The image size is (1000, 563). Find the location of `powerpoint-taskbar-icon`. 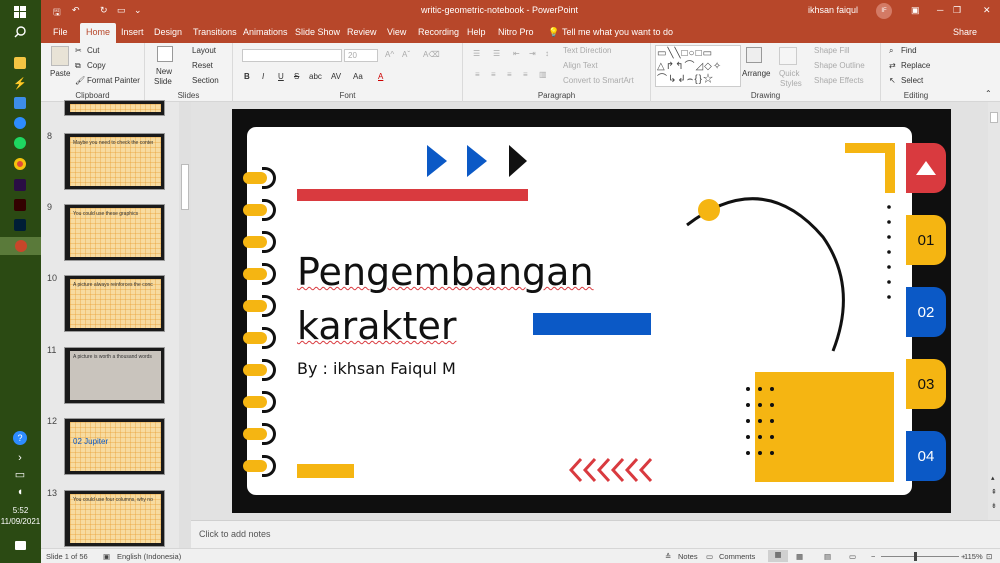

powerpoint-taskbar-icon is located at coordinates (20, 246).